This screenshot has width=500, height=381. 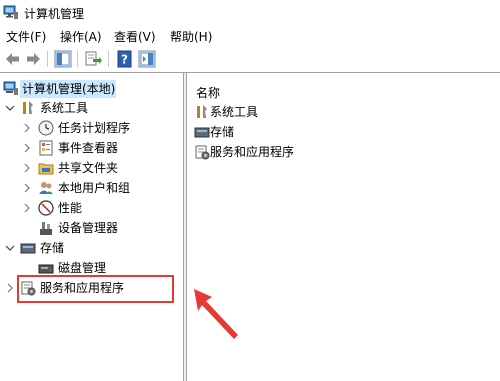 What do you see at coordinates (250, 36) in the screenshot?
I see `menu-bar: 文件(F) 操作(A) 查看(V) 帮助(H)` at bounding box center [250, 36].